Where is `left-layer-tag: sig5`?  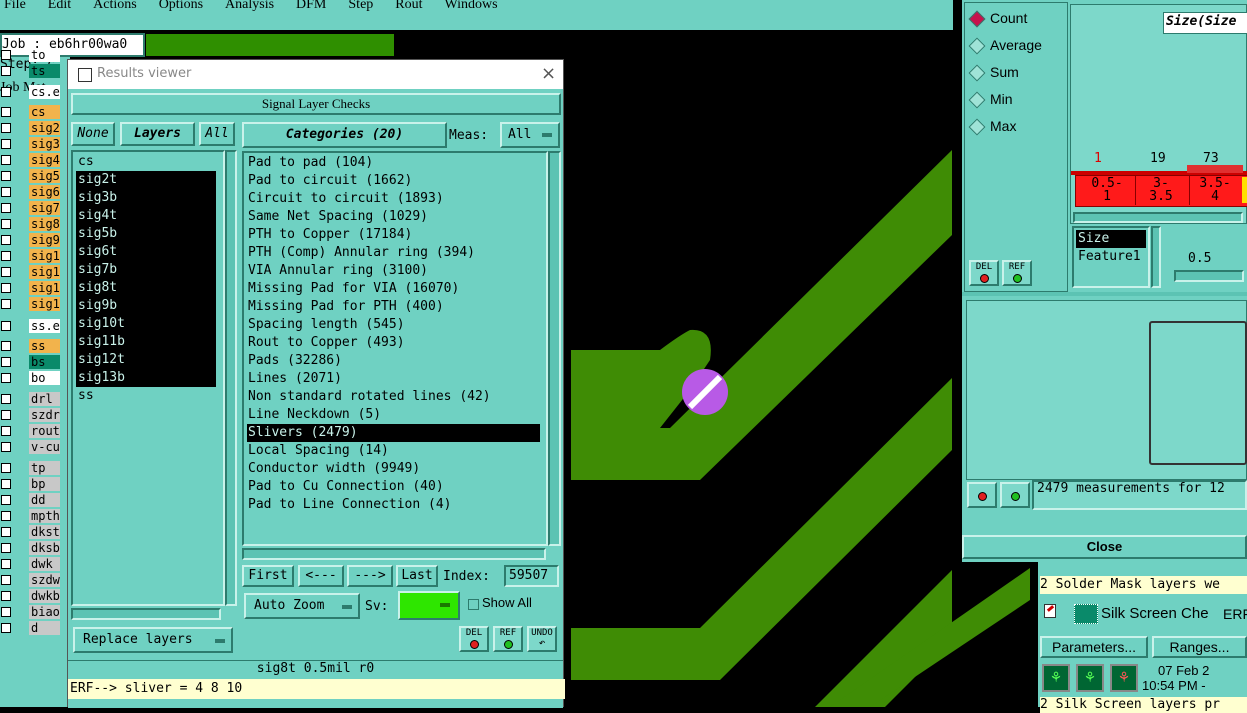
left-layer-tag: sig5 is located at coordinates (44, 176).